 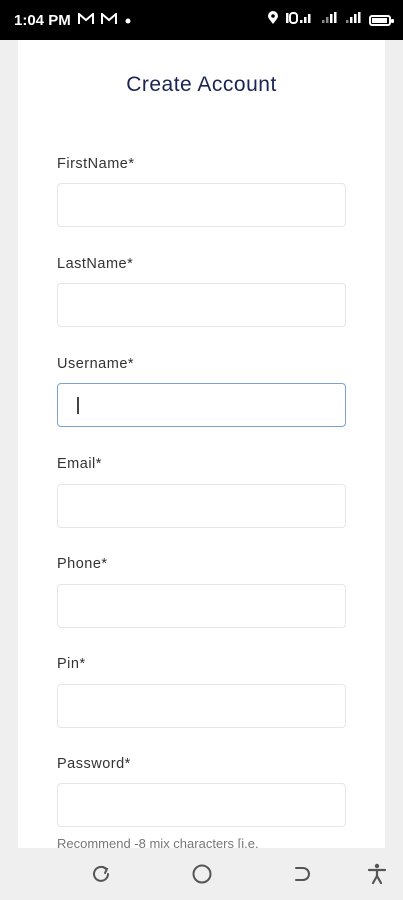 What do you see at coordinates (94, 764) in the screenshot?
I see `password-label: Password*` at bounding box center [94, 764].